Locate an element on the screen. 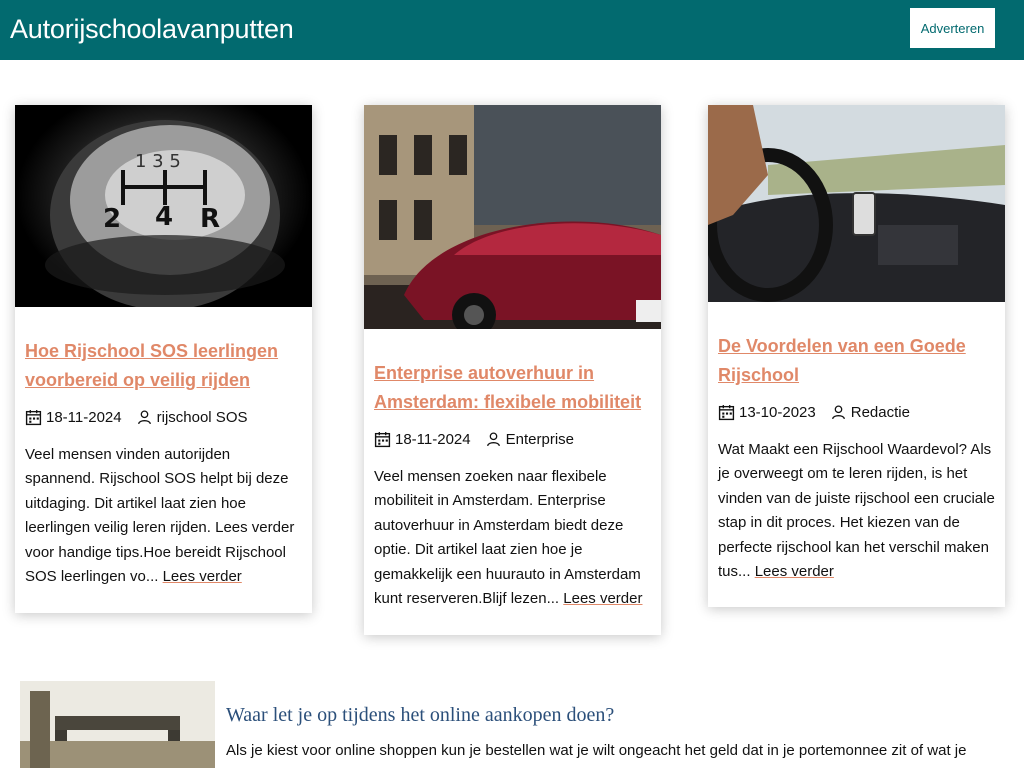 Image resolution: width=1024 pixels, height=768 pixels. article-image: 2 4 R 1 3 5 is located at coordinates (163, 206).